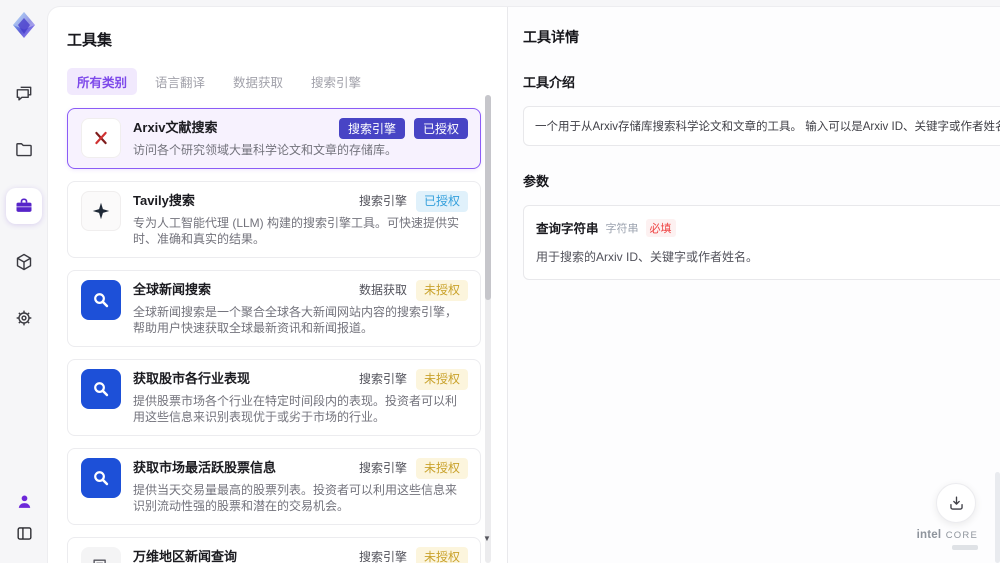  I want to click on tool-name: Arxiv文献搜索, so click(175, 127).